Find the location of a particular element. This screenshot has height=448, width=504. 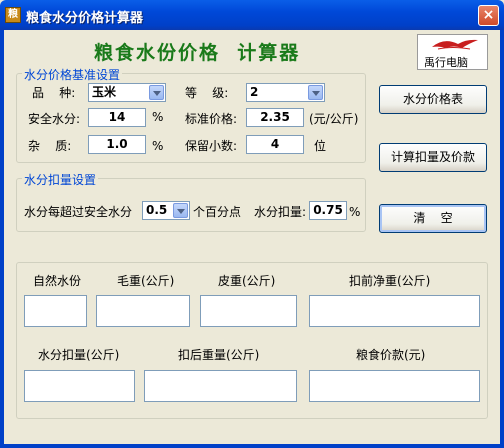

window-frame-left is located at coordinates (2, 239).